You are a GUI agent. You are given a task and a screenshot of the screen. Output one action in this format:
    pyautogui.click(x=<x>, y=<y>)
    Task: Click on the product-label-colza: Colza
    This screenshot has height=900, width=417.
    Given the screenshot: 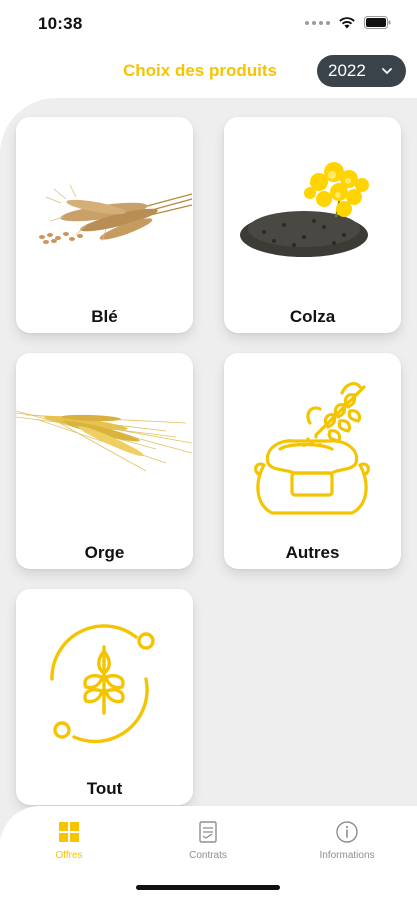 What is the action you would take?
    pyautogui.click(x=312, y=316)
    